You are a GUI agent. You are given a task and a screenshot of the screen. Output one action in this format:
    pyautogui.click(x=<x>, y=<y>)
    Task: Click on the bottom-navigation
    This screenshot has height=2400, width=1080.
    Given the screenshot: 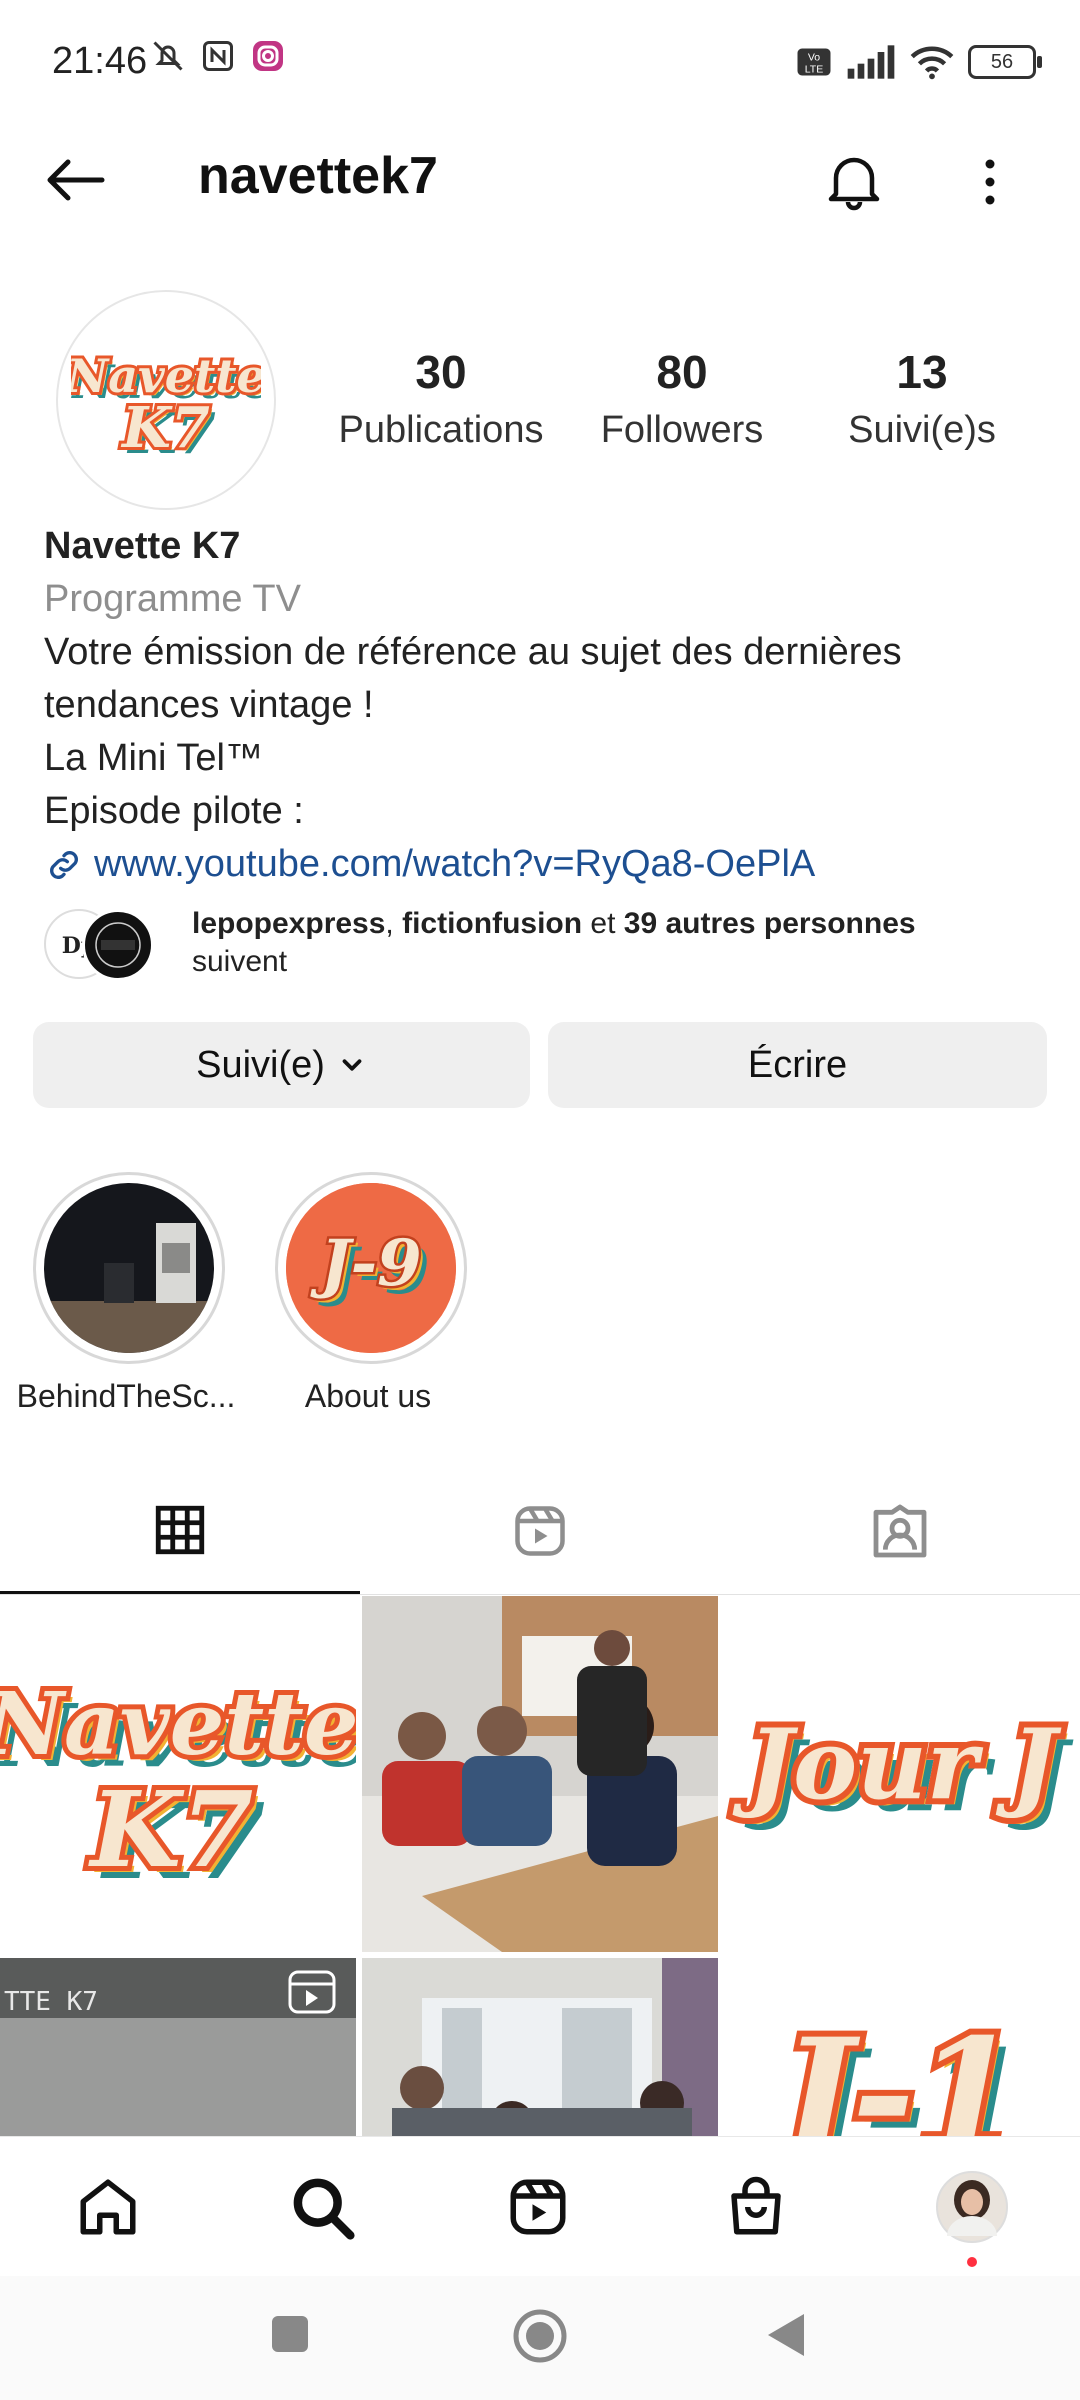 What is the action you would take?
    pyautogui.click(x=540, y=2206)
    